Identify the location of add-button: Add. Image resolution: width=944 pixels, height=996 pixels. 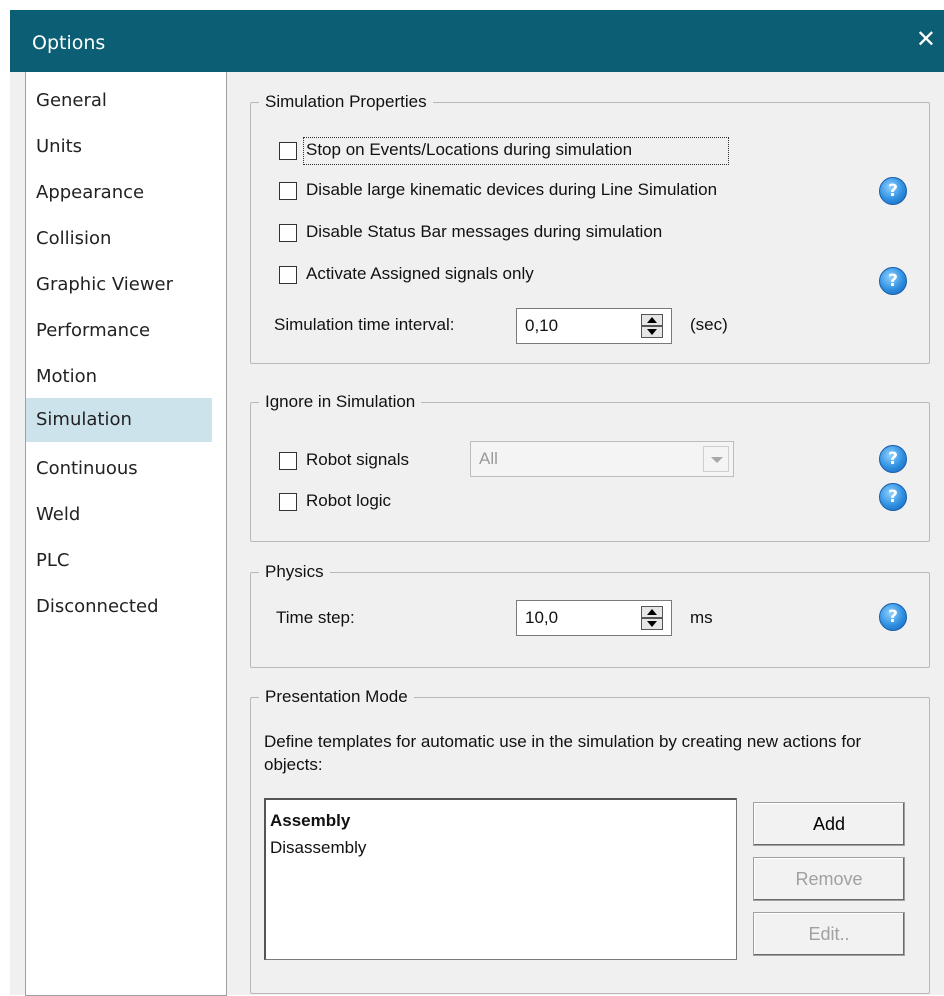
(829, 824).